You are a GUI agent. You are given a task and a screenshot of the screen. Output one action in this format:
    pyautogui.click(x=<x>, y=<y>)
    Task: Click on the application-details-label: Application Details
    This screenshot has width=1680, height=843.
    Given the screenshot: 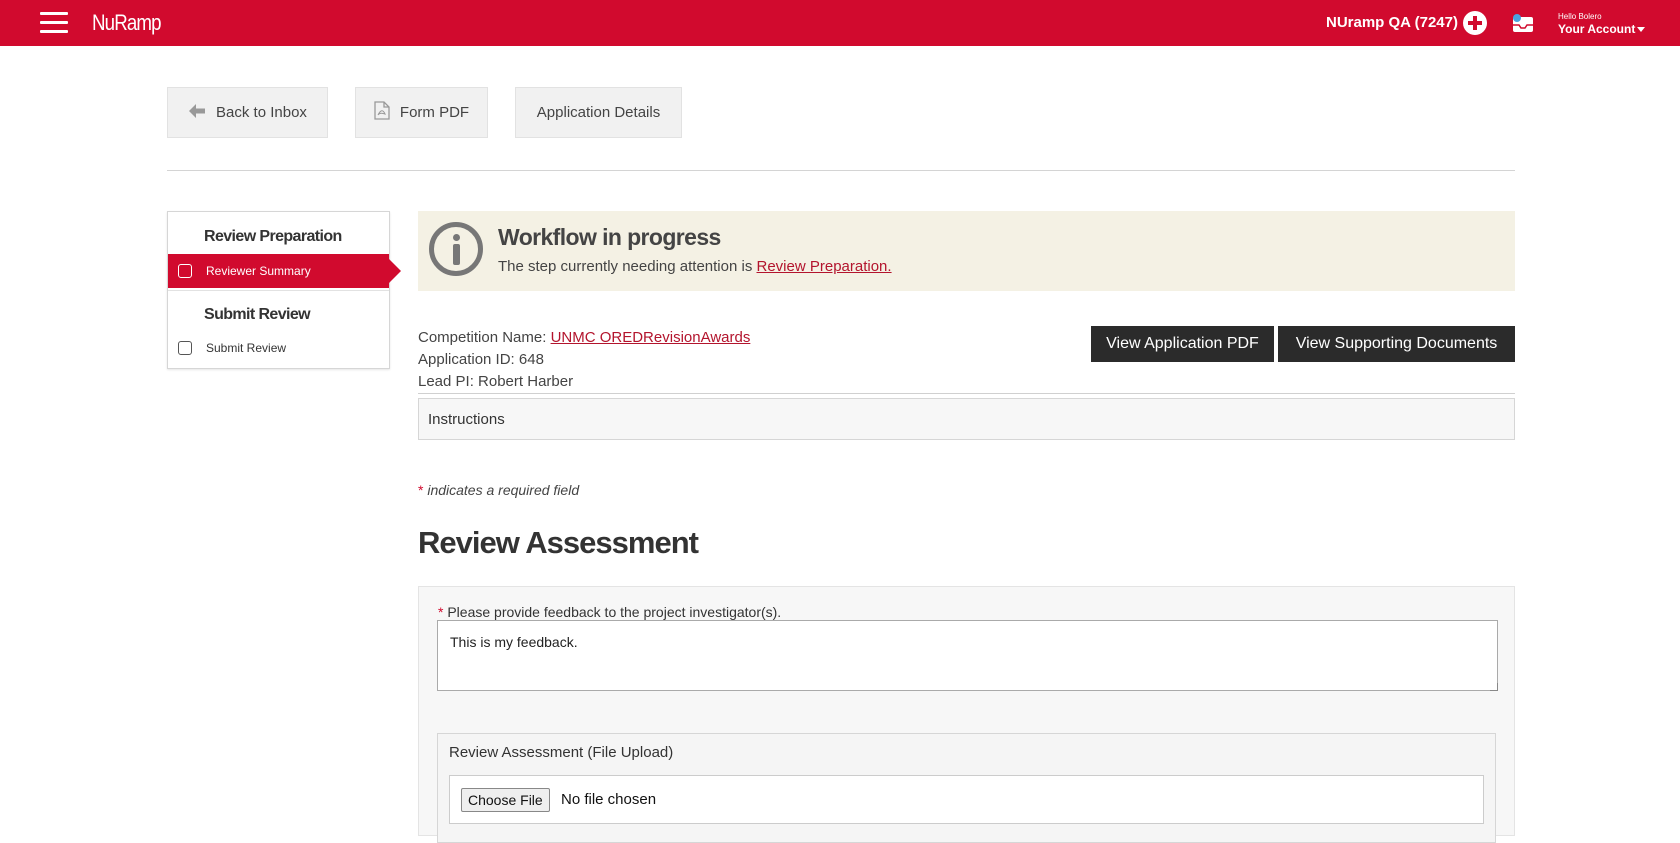 What is the action you would take?
    pyautogui.click(x=598, y=112)
    